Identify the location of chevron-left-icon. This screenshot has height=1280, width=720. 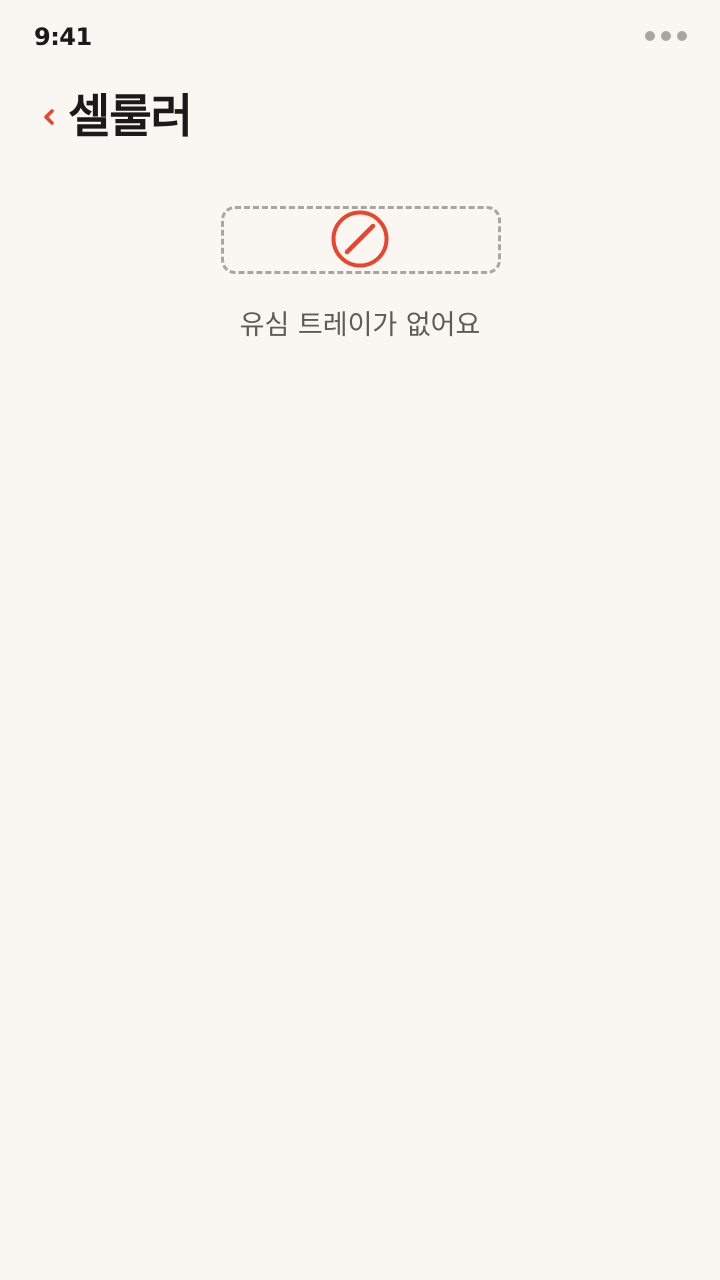
(49, 117).